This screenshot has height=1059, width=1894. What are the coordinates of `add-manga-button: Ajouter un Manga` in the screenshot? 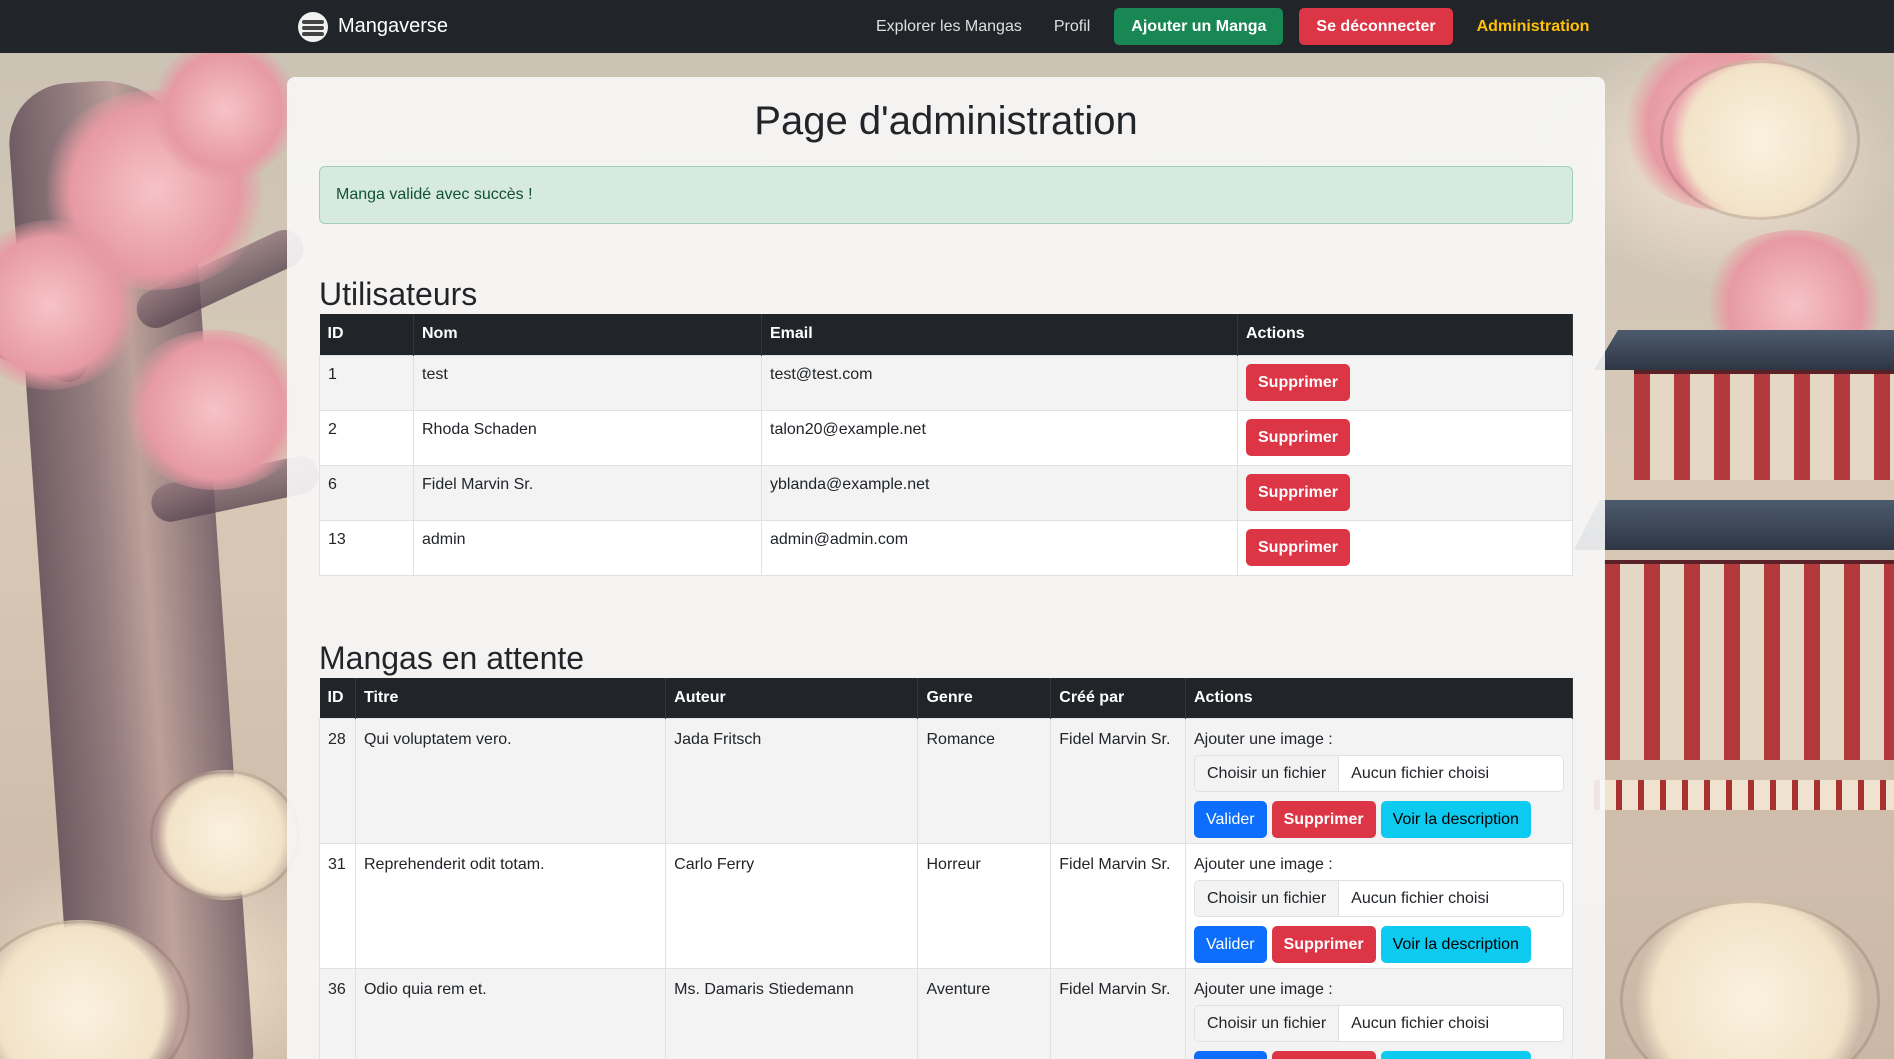 It's located at (1199, 26).